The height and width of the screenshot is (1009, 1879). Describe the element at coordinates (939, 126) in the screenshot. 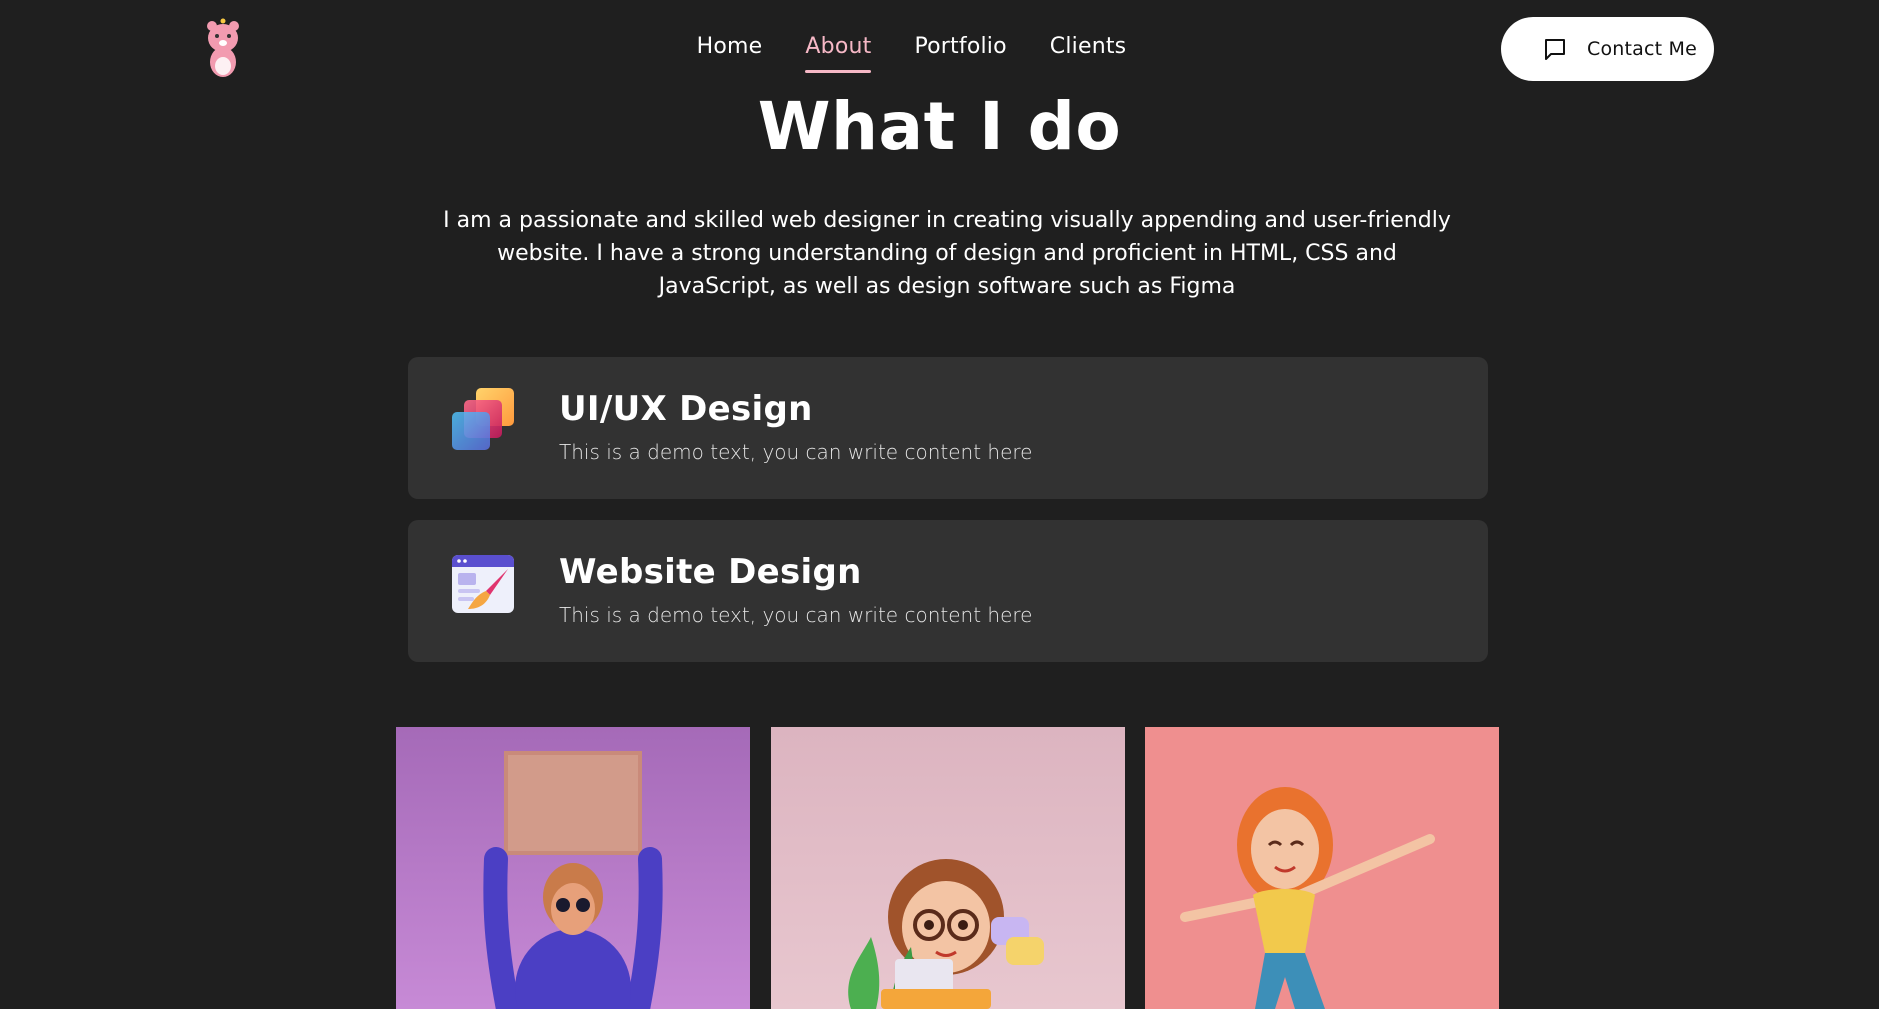

I see `page-title: What I do` at that location.